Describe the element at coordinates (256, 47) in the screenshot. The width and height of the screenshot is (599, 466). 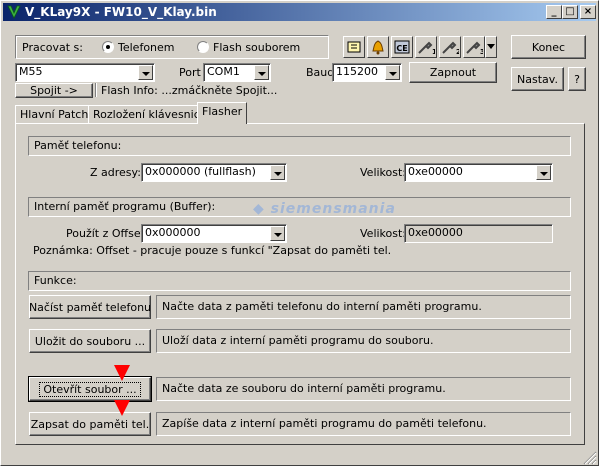
I see `radio-file-label: Flash souborem` at that location.